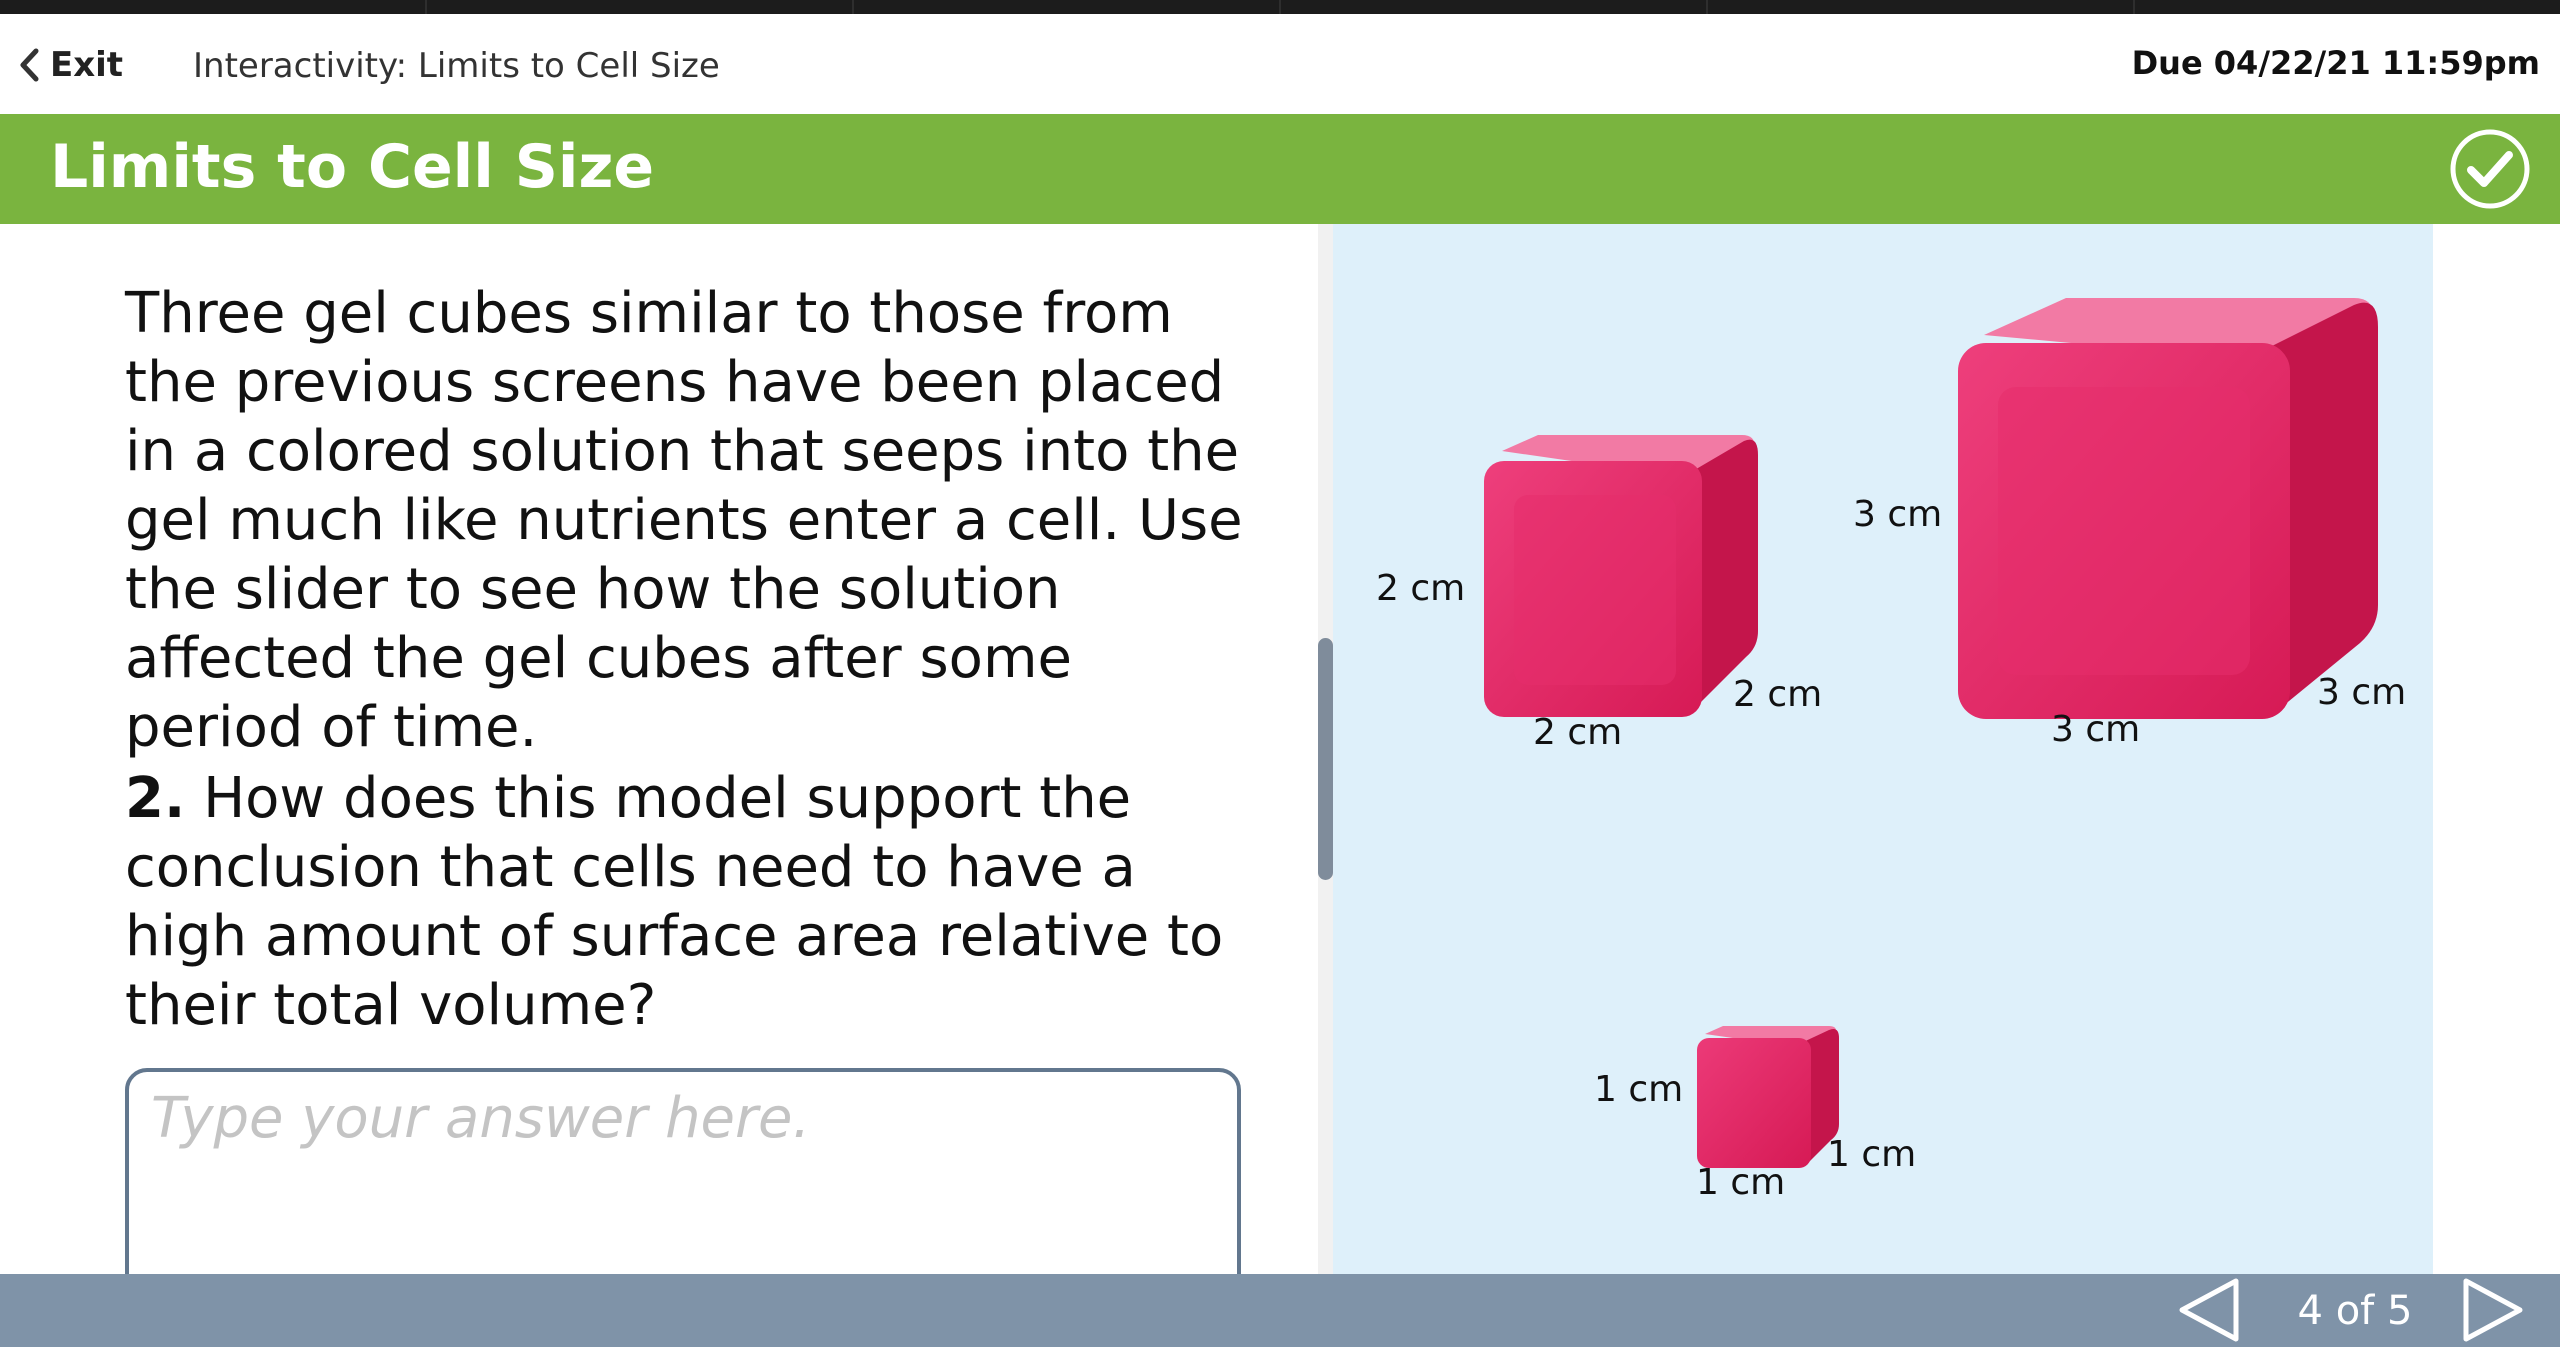 This screenshot has height=1348, width=2560. What do you see at coordinates (683, 1171) in the screenshot?
I see `answer-input` at bounding box center [683, 1171].